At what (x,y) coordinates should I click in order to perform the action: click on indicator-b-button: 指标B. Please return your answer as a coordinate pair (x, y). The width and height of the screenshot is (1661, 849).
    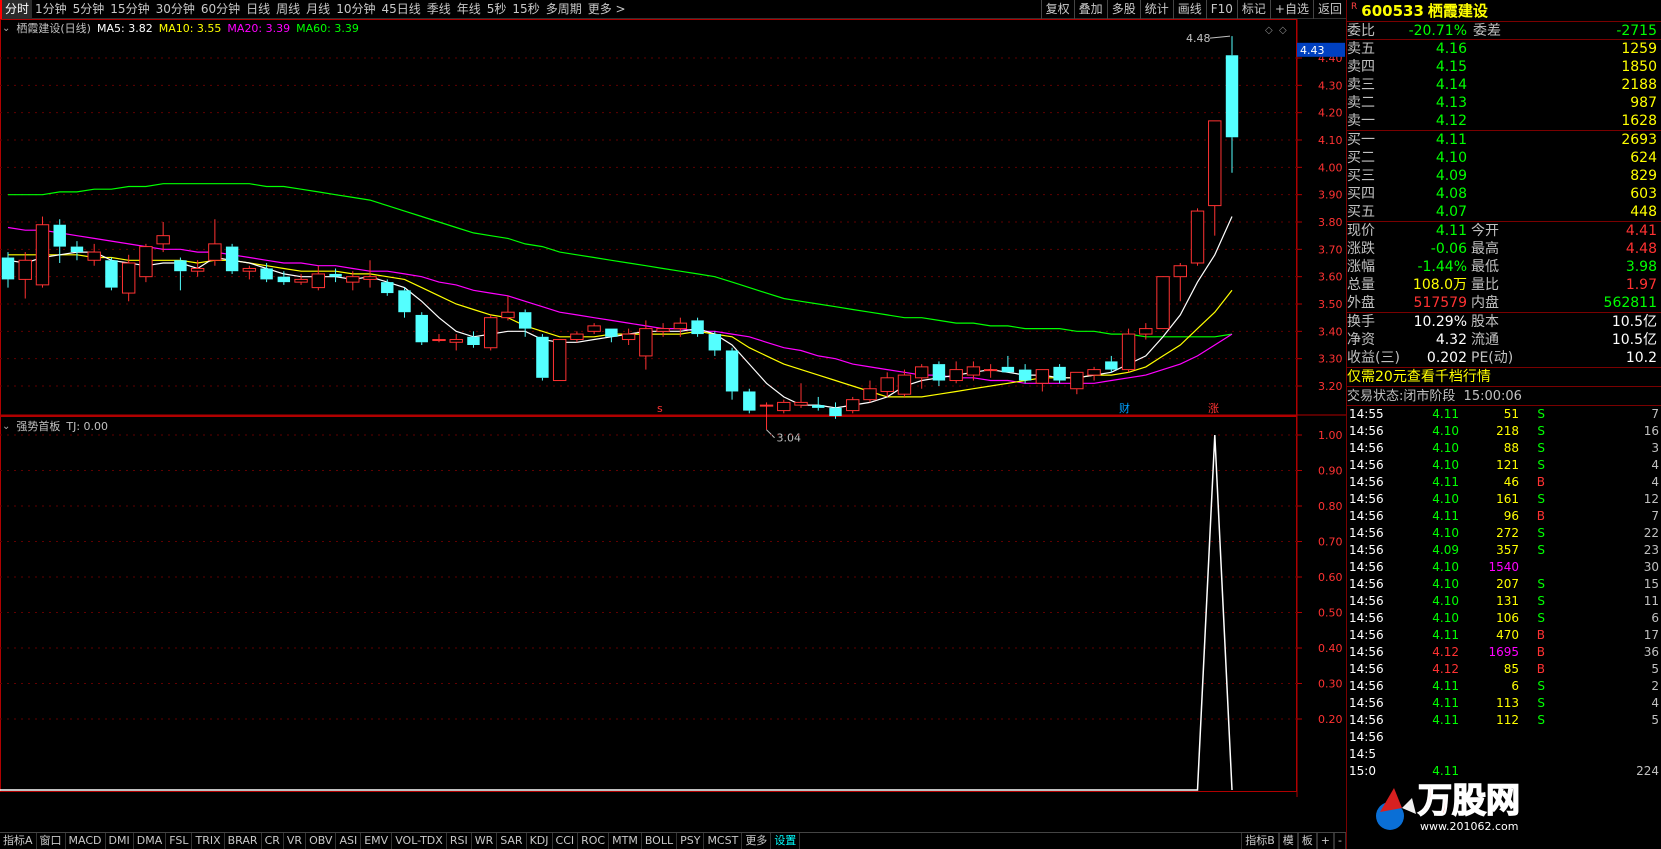
    Looking at the image, I should click on (1260, 841).